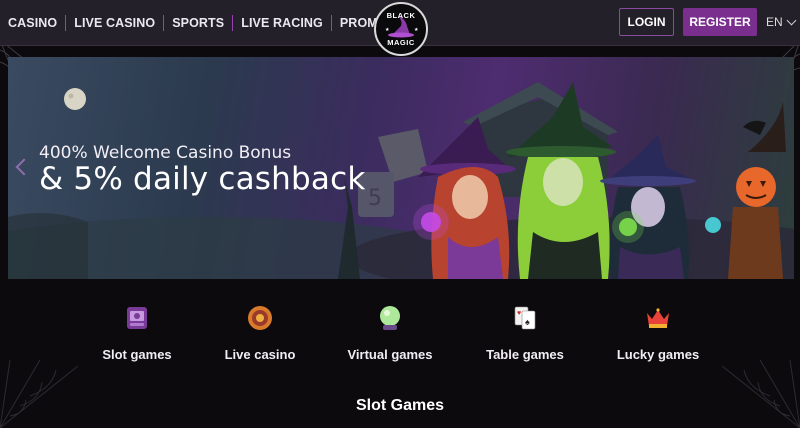 This screenshot has height=428, width=800. I want to click on category-slot-games: Slot games, so click(137, 333).